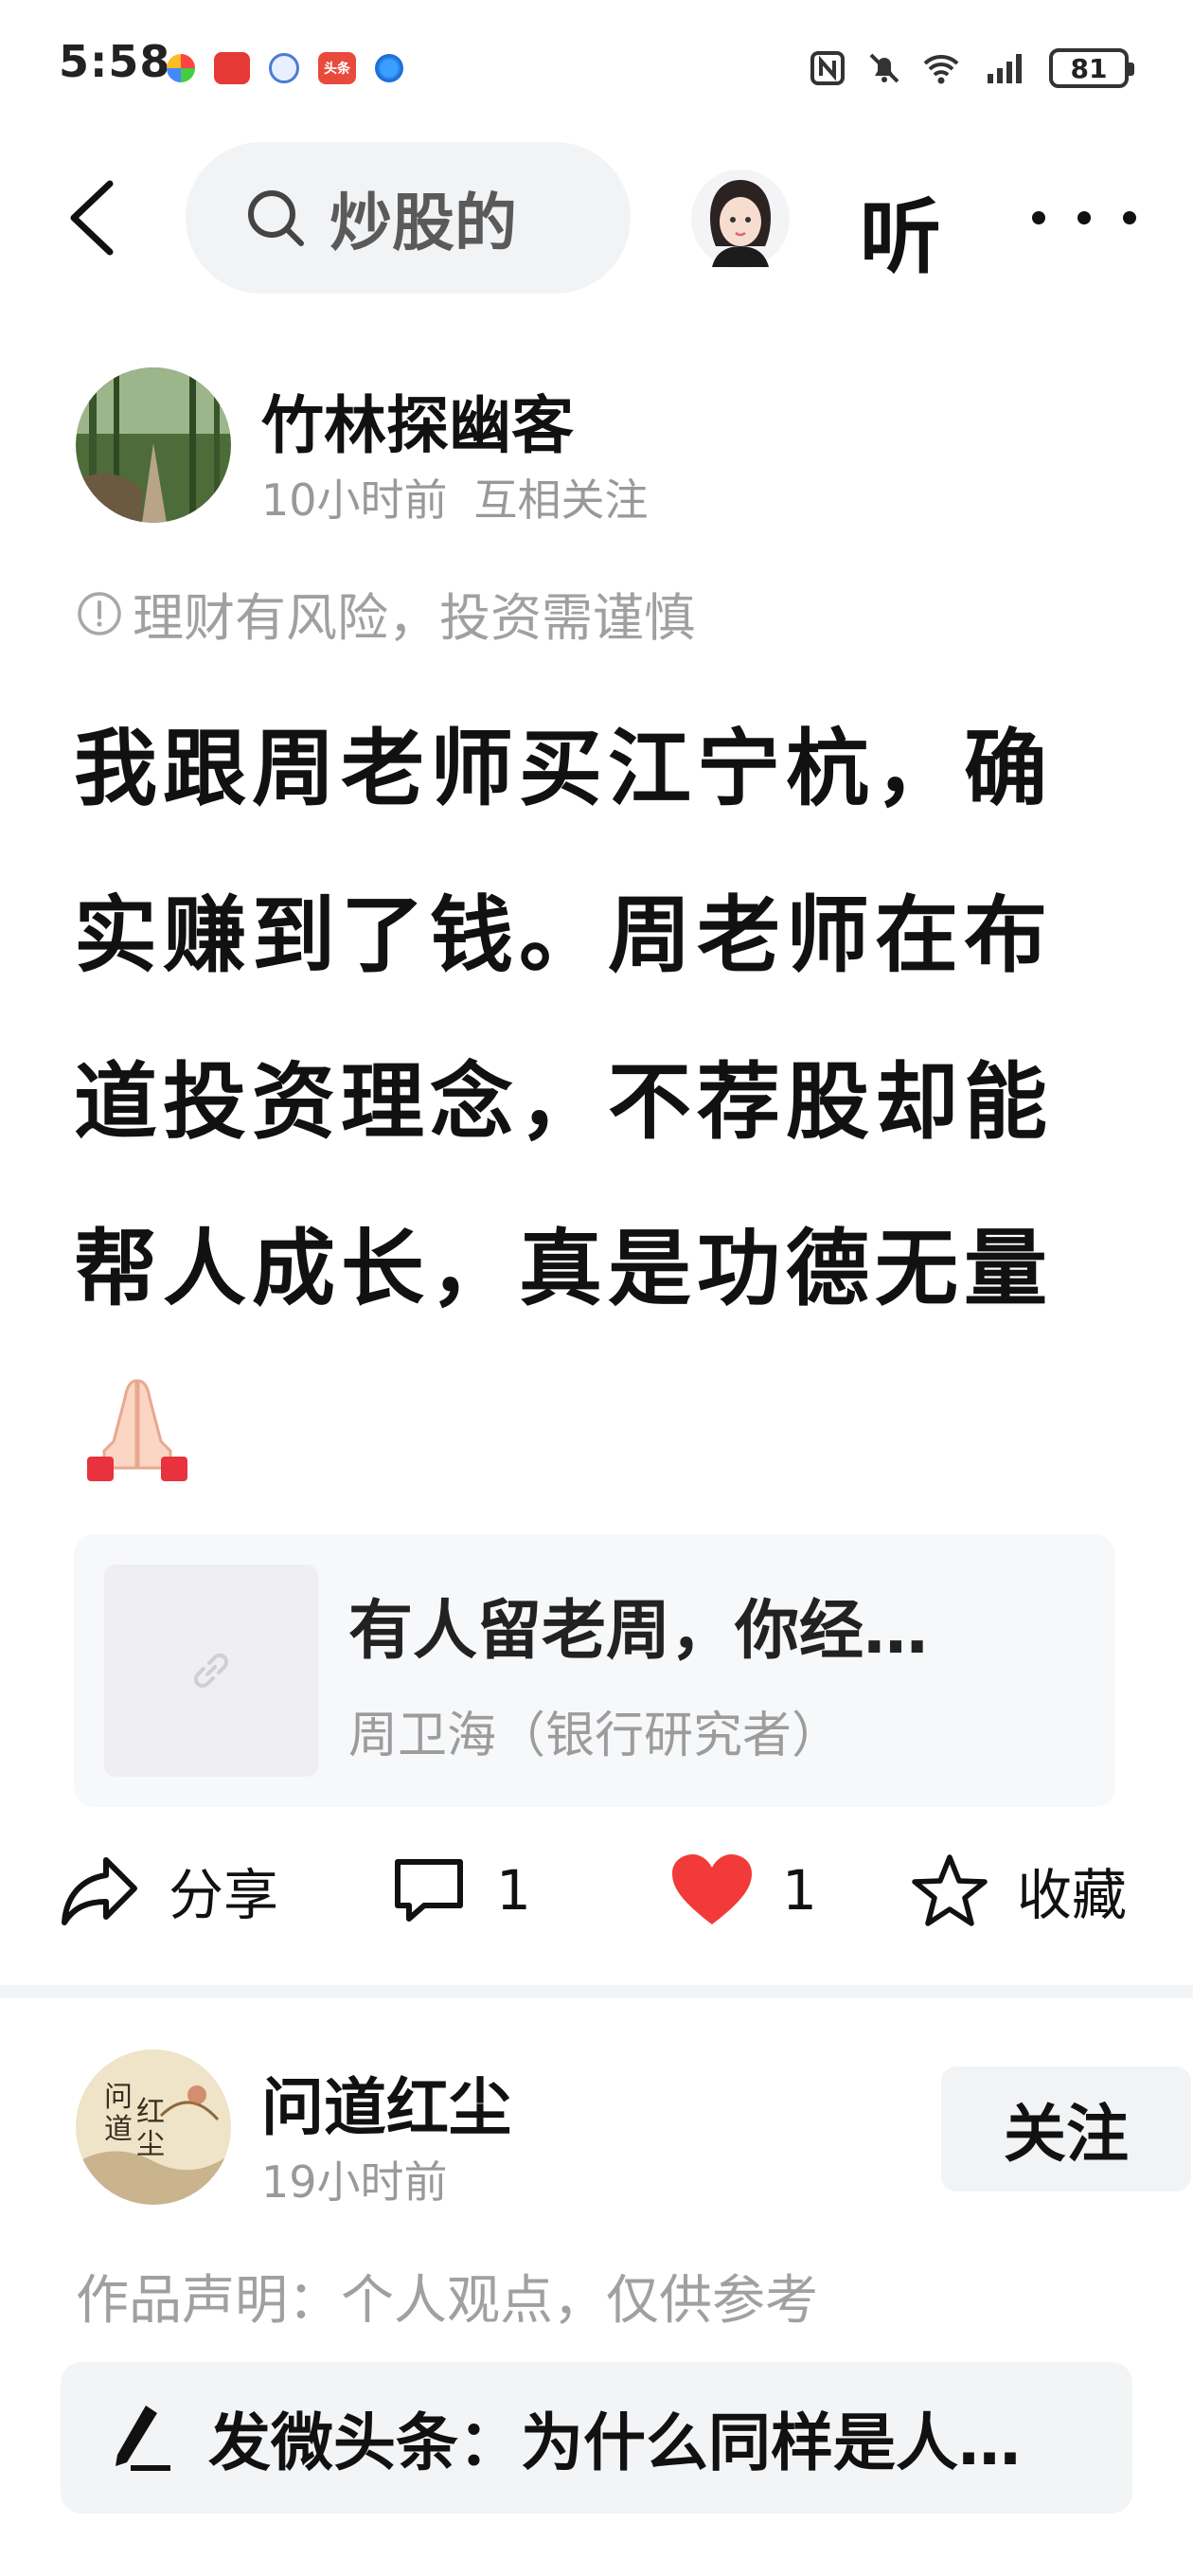 This screenshot has height=2576, width=1193. I want to click on favorite-button: 收藏, so click(1019, 1890).